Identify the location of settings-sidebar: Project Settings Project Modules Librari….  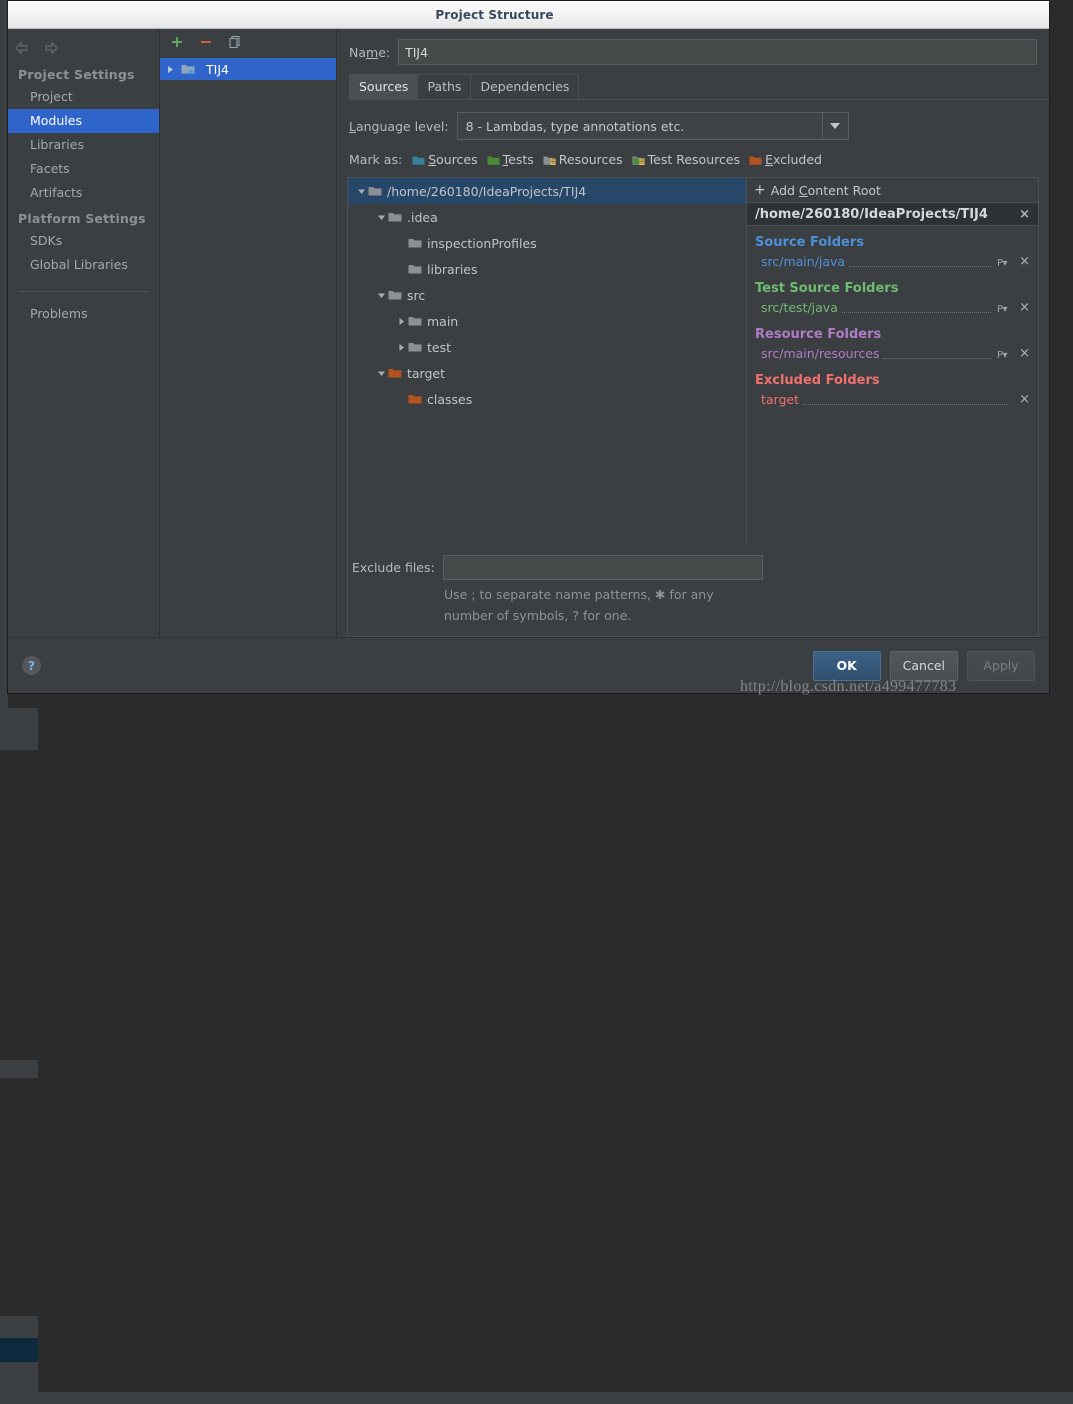
(84, 333).